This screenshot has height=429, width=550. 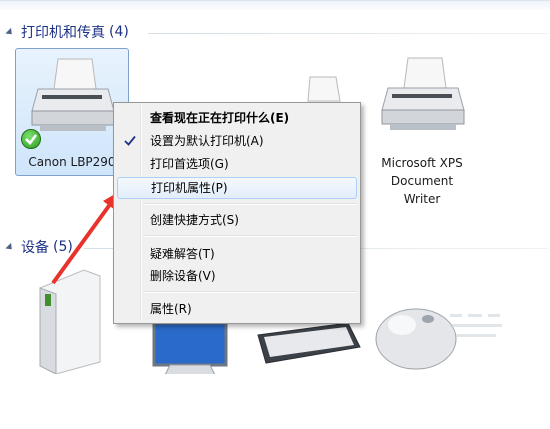 What do you see at coordinates (275, 5) in the screenshot?
I see `toolbar-edge` at bounding box center [275, 5].